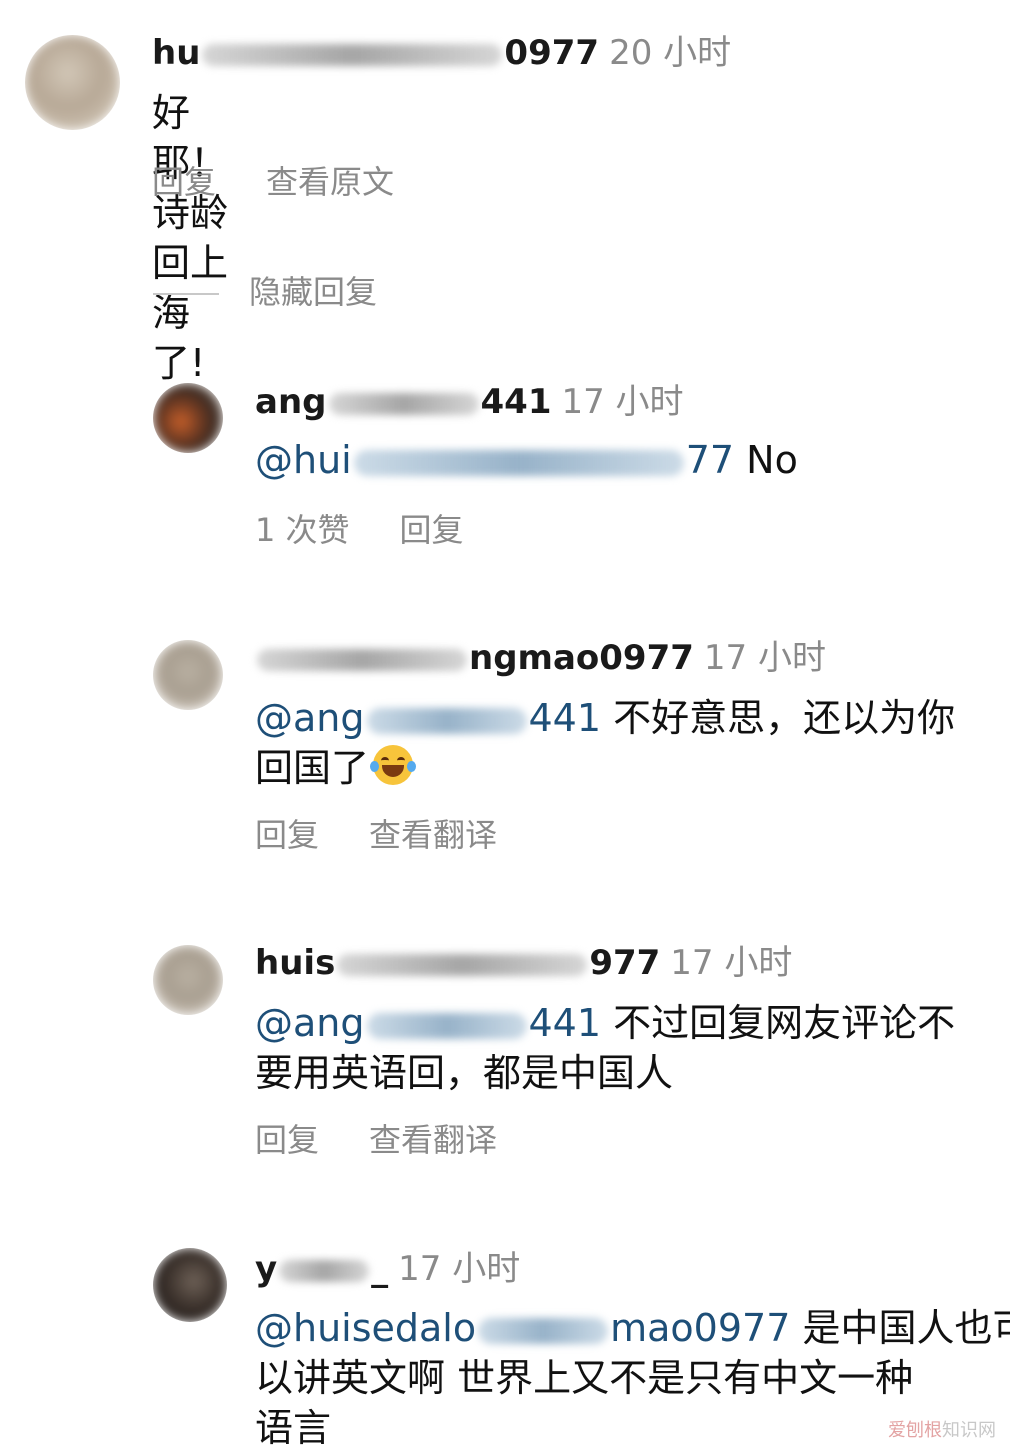 This screenshot has width=1010, height=1453. I want to click on reply-header: y _ 17 小时, so click(387, 1269).